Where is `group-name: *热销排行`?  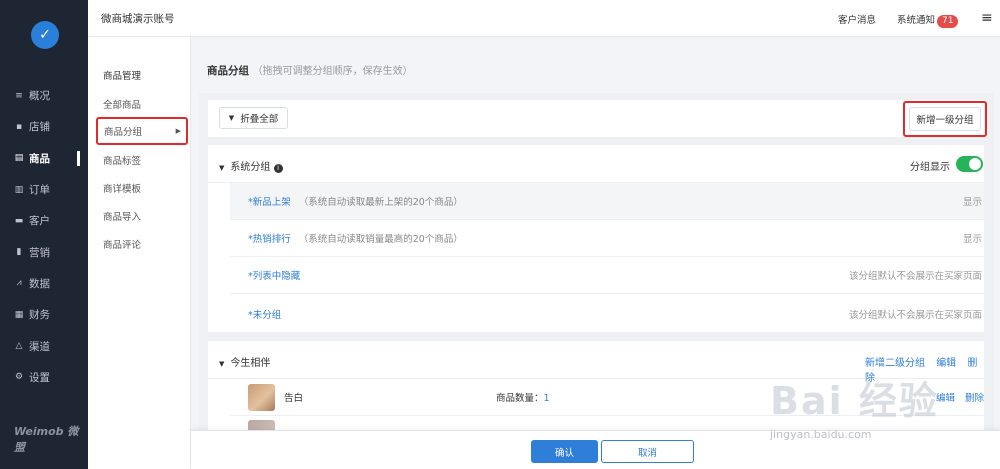 group-name: *热销排行 is located at coordinates (269, 238).